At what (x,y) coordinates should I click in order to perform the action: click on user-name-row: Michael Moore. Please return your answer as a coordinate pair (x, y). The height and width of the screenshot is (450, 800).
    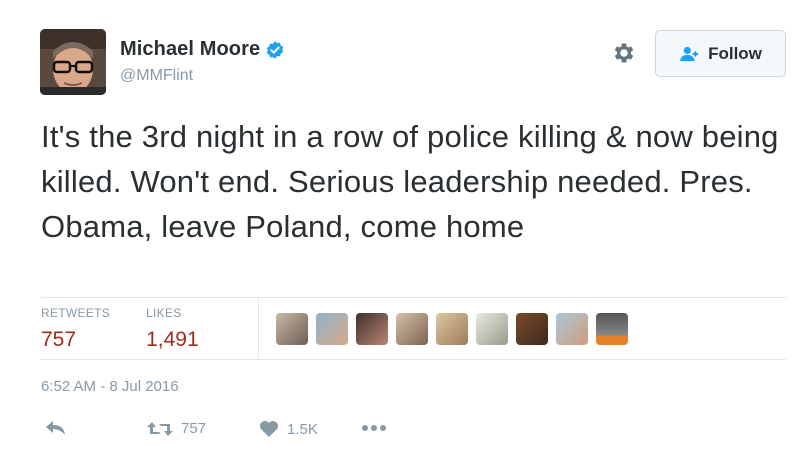
    Looking at the image, I should click on (202, 49).